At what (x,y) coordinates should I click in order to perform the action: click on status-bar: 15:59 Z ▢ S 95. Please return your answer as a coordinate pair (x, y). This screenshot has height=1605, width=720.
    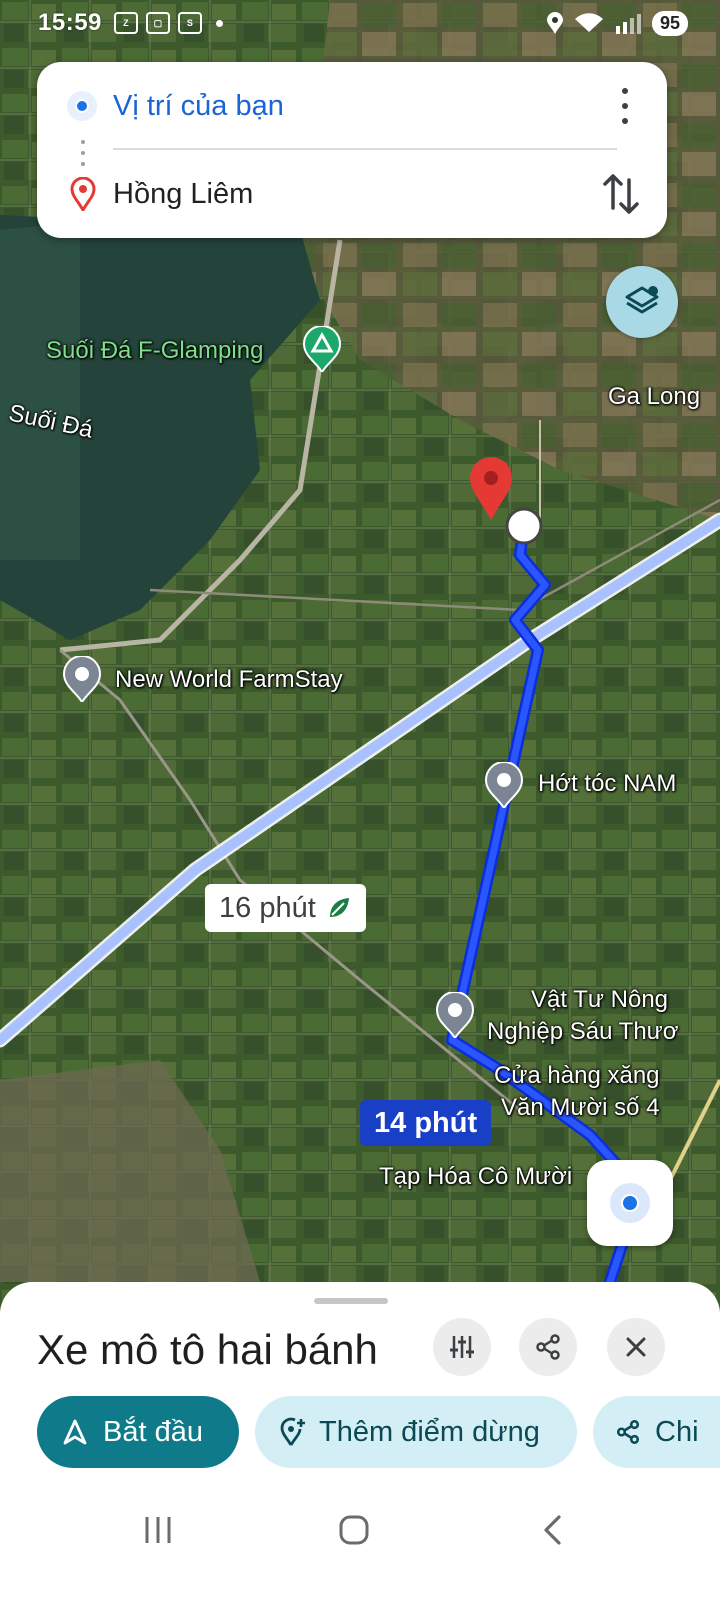
    Looking at the image, I should click on (360, 23).